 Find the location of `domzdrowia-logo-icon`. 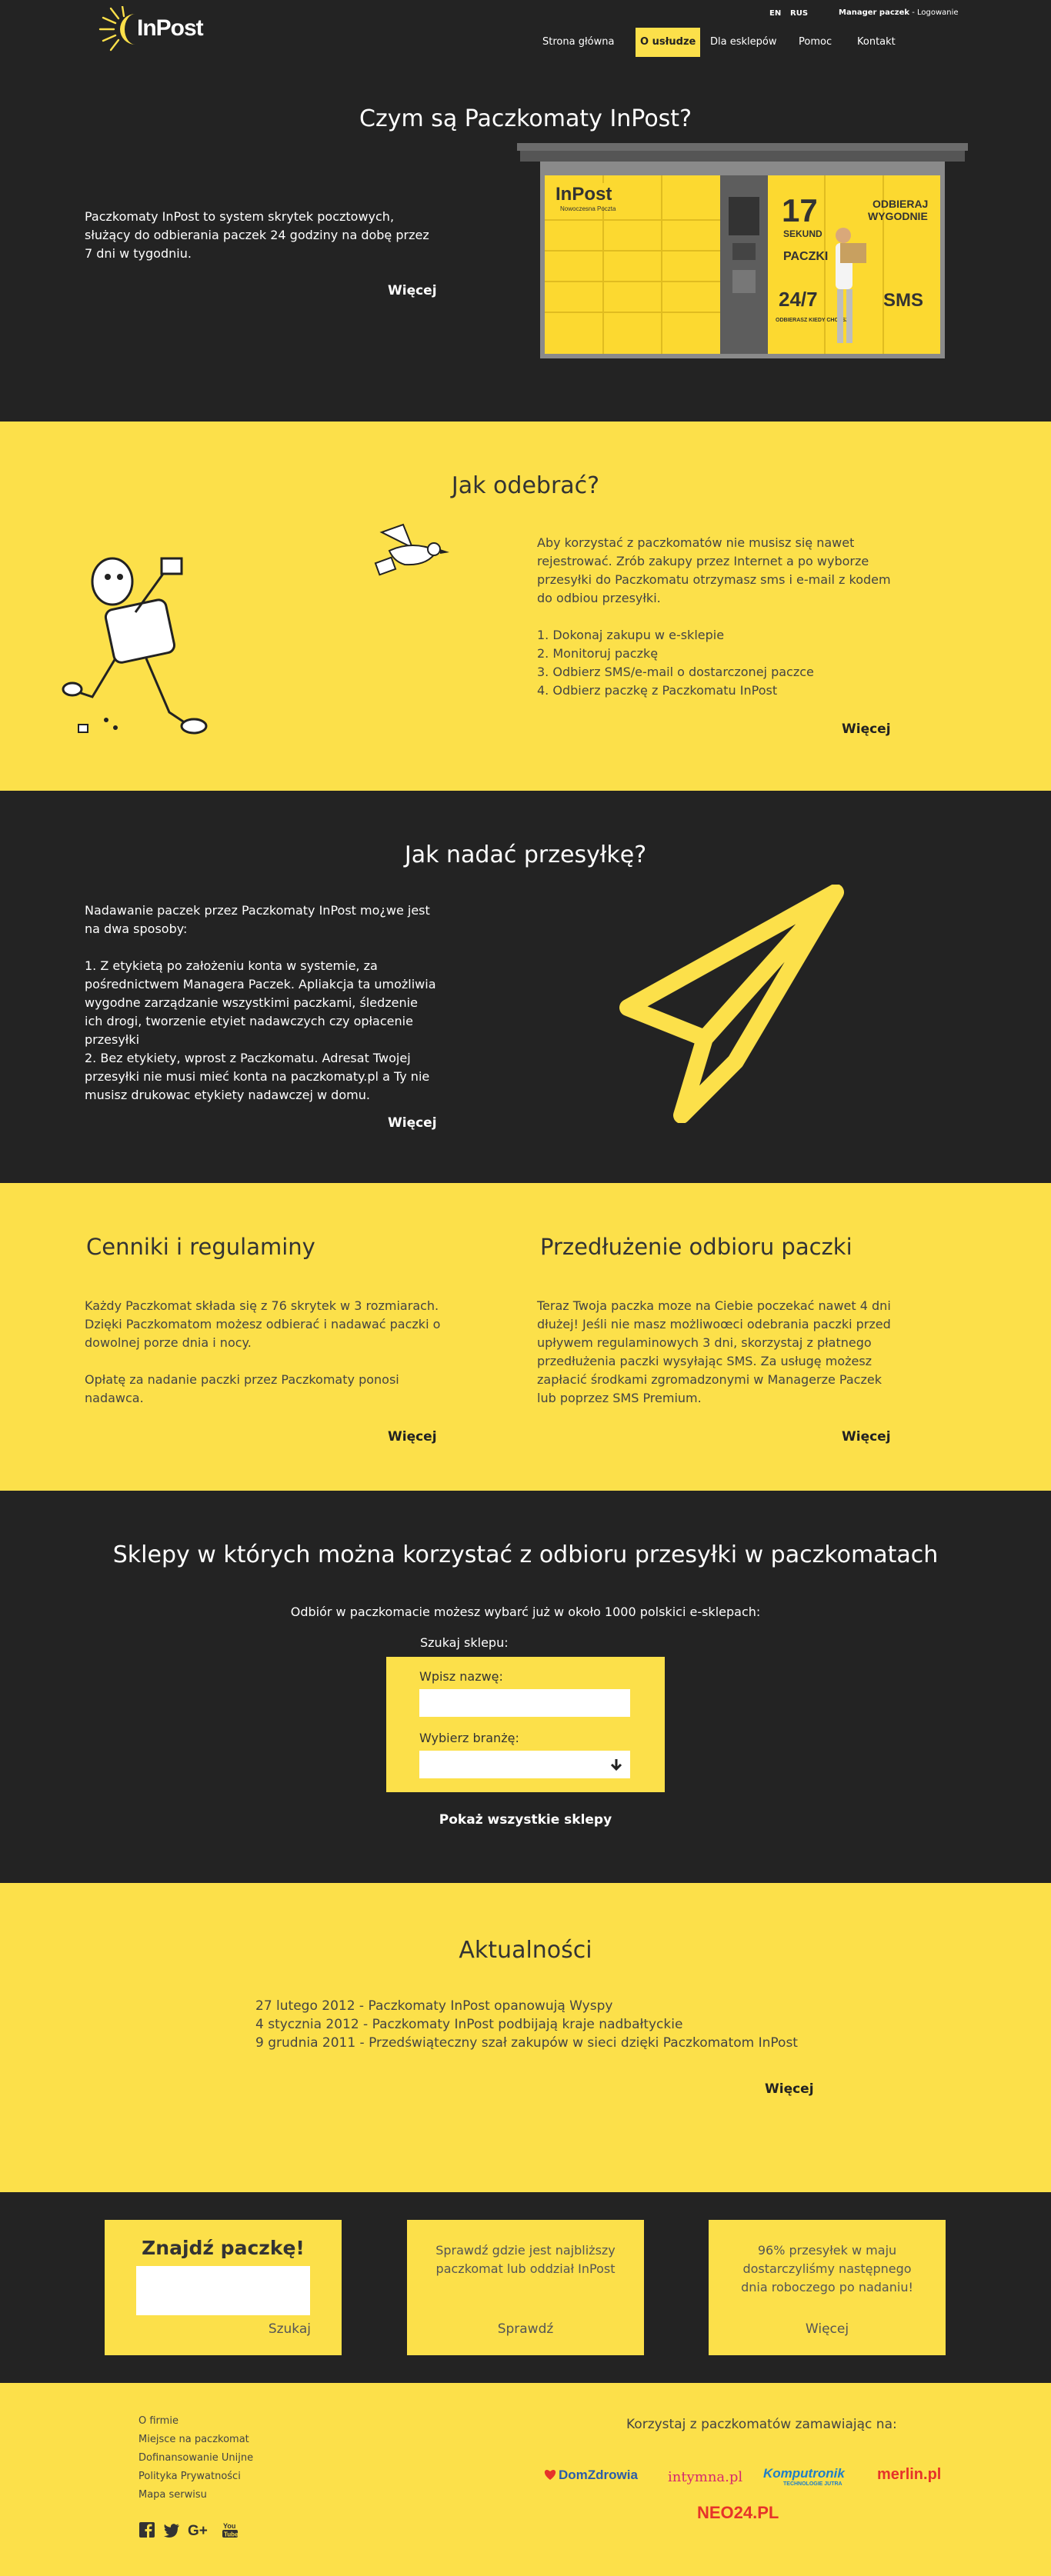

domzdrowia-logo-icon is located at coordinates (550, 2475).